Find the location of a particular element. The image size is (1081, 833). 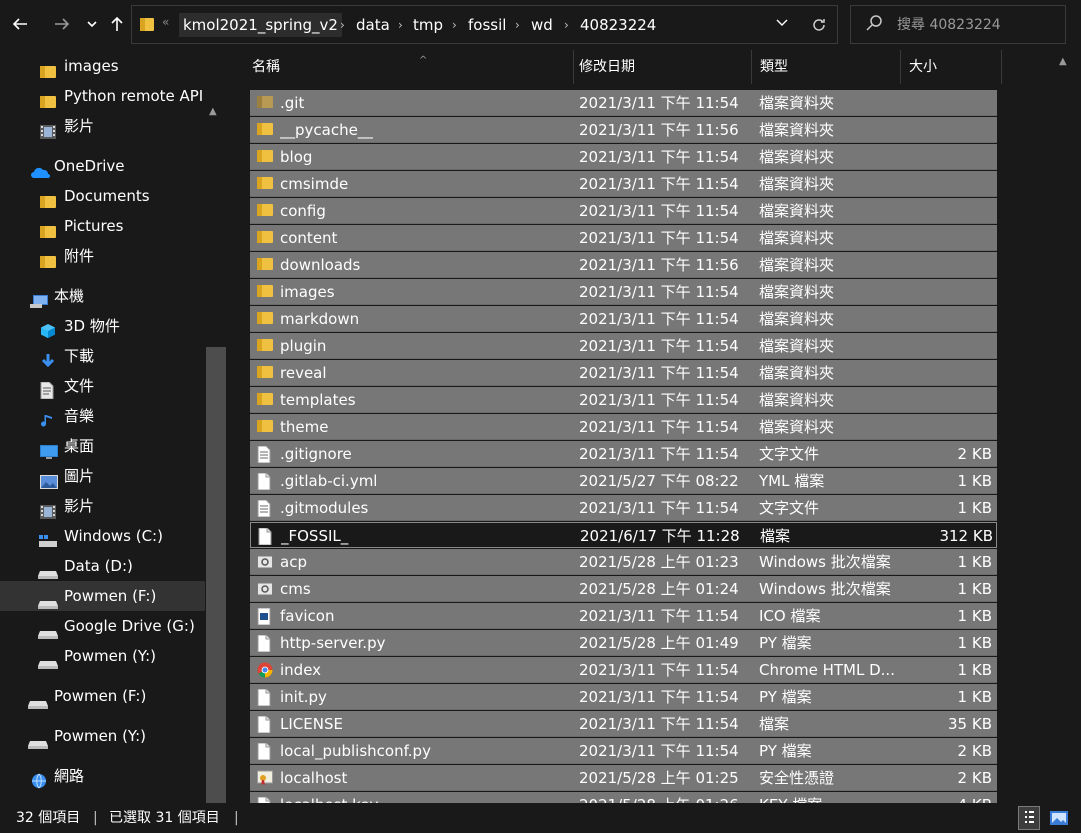

table-row: .gitignore 2021/3/11 下午 11:54 文字文件 2 KB is located at coordinates (623, 454).